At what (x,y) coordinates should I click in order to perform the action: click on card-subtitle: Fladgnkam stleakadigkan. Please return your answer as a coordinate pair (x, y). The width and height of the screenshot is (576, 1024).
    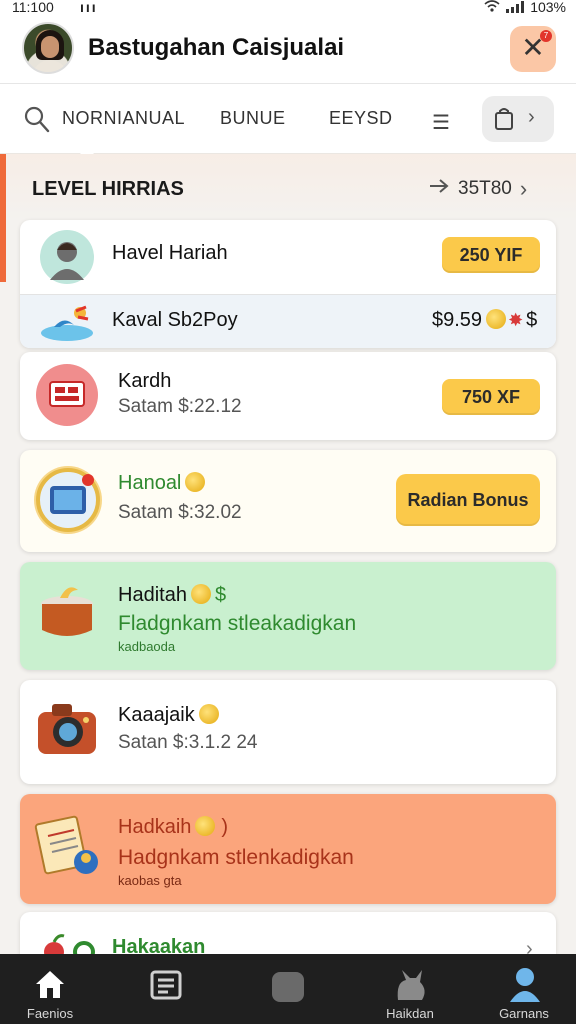
    Looking at the image, I should click on (237, 623).